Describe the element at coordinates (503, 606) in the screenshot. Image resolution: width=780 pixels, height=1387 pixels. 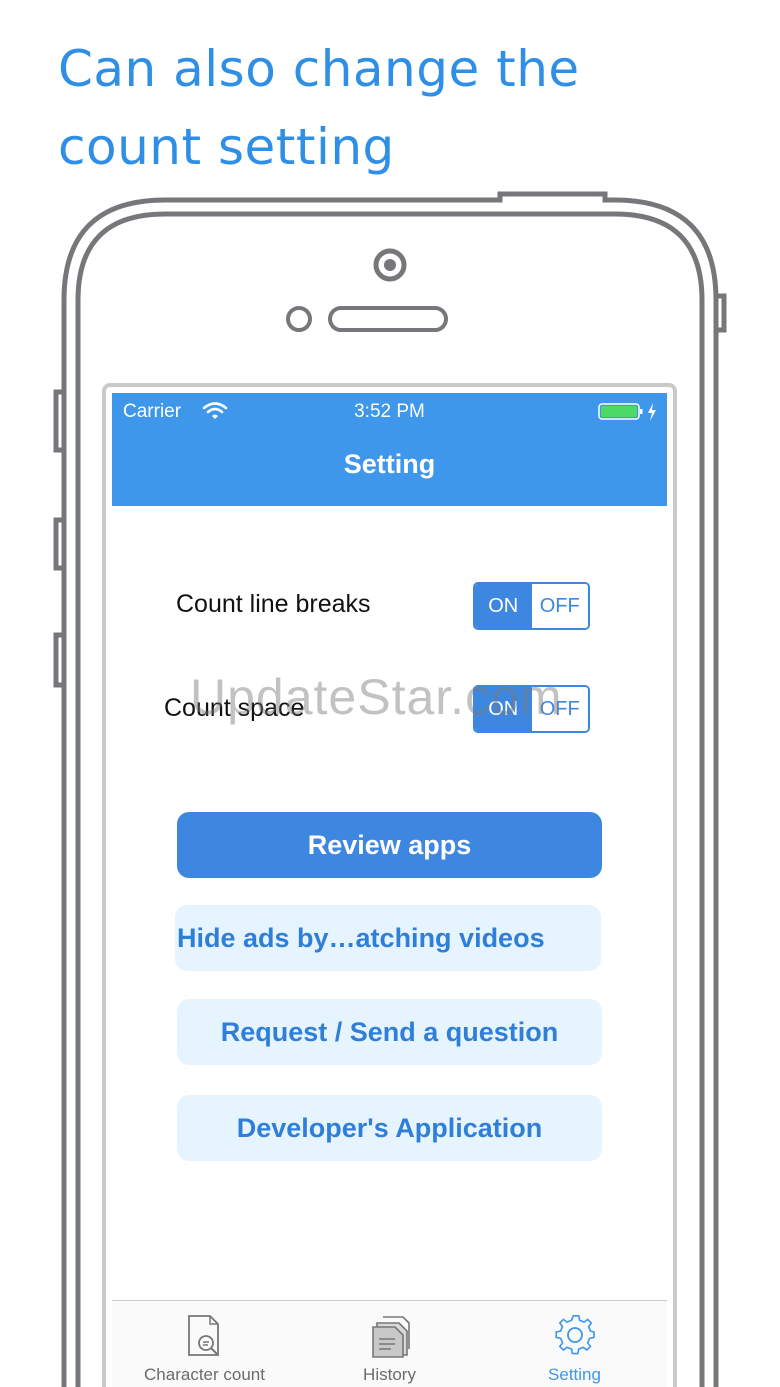
I see `count-line-breaks-on: ON` at that location.